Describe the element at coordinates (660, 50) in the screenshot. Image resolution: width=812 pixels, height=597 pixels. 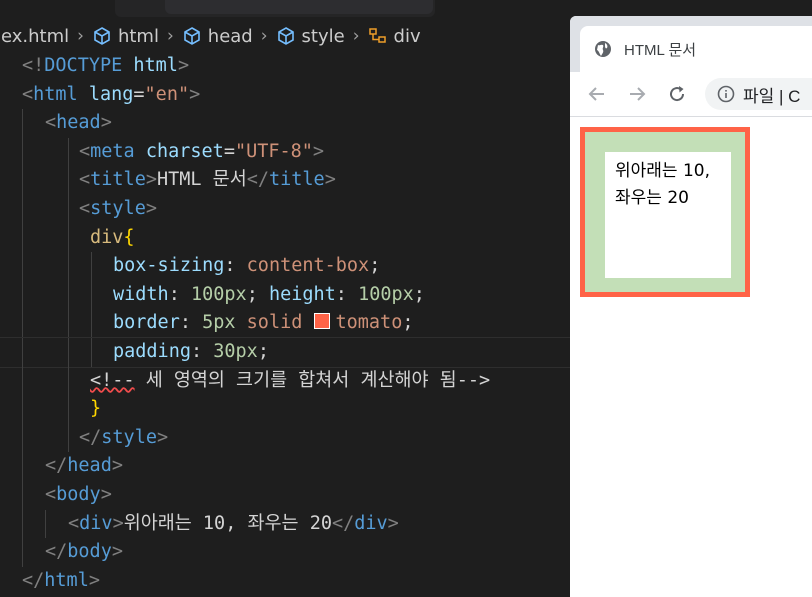
I see `tab-title: HTML 문서` at that location.